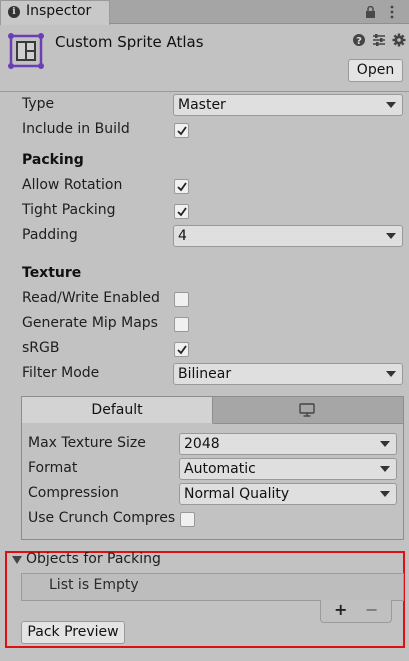 The width and height of the screenshot is (409, 661). What do you see at coordinates (237, 494) in the screenshot?
I see `compression-value: Normal Quality` at bounding box center [237, 494].